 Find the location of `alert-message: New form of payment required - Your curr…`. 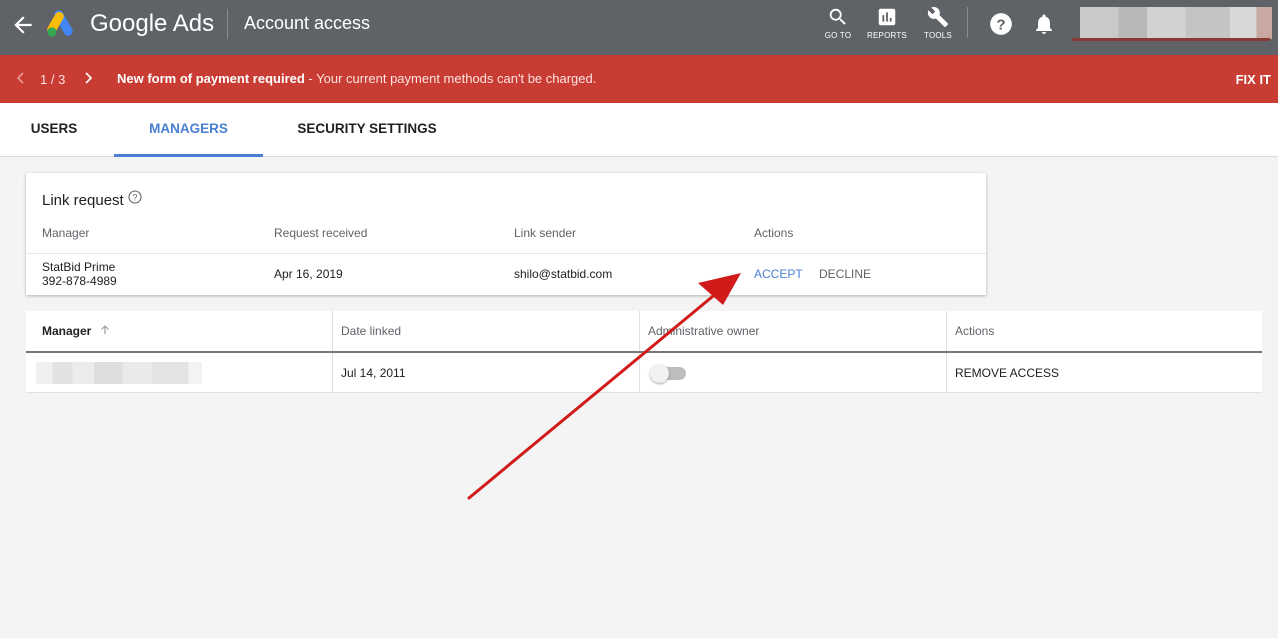

alert-message: New form of payment required - Your curr… is located at coordinates (356, 78).